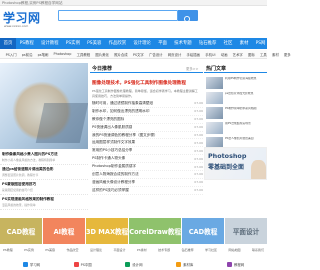 The image size is (320, 270). What do you see at coordinates (102, 54) in the screenshot?
I see `subnav-item: 图片美化` at bounding box center [102, 54].